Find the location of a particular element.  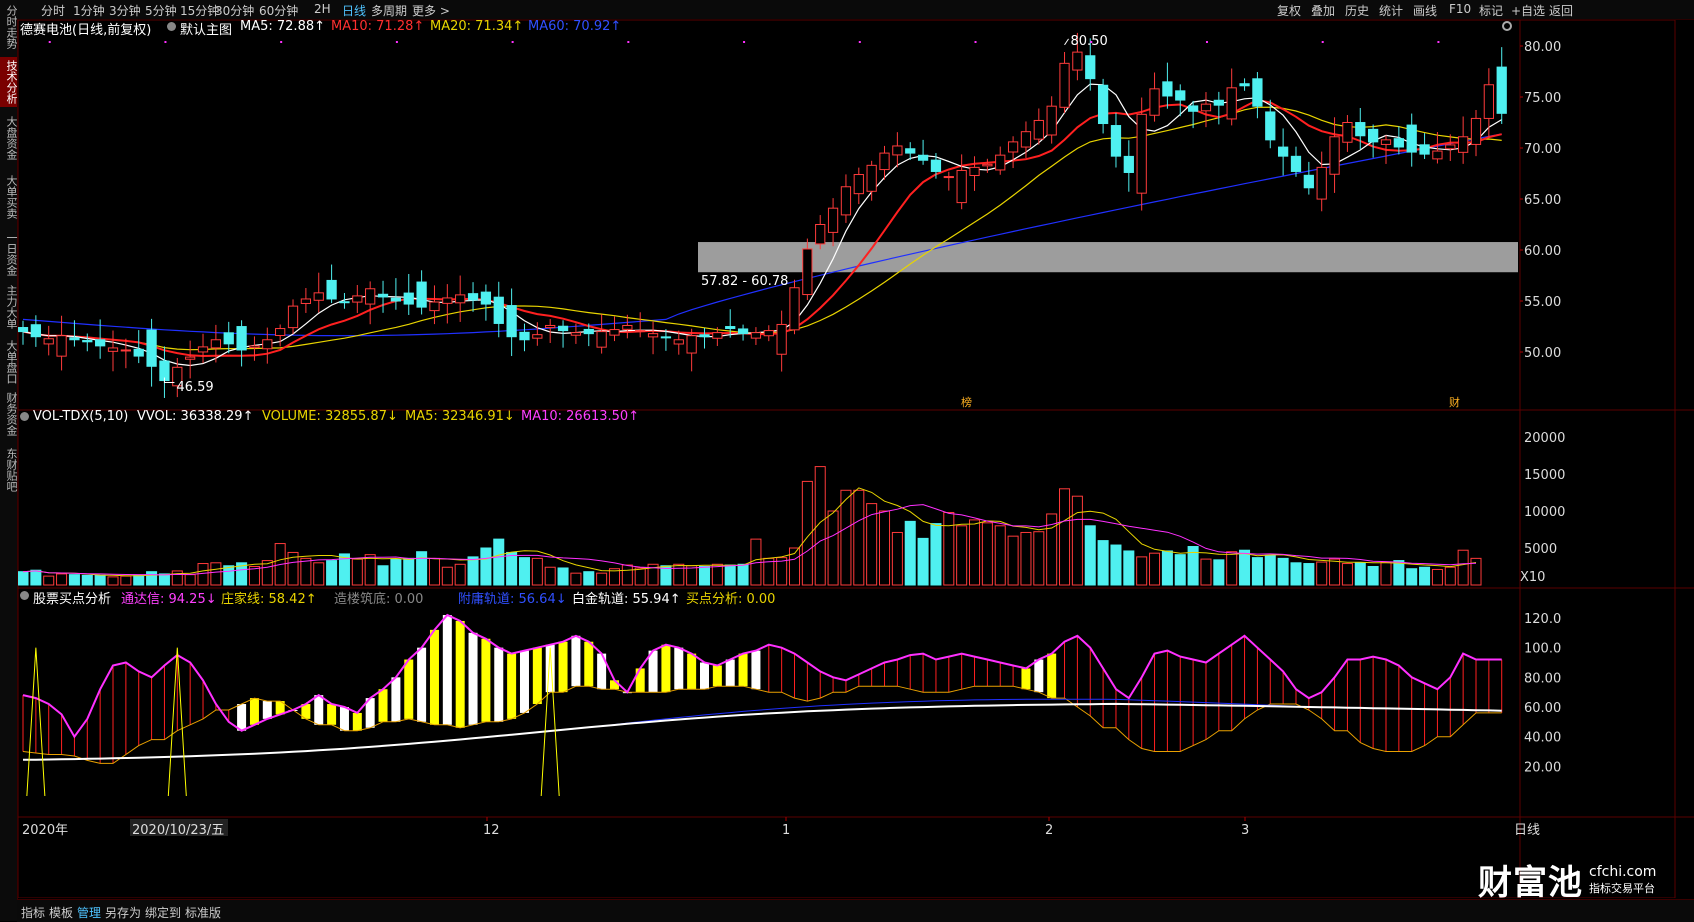

toolbar-8: 返回 is located at coordinates (1561, 10).